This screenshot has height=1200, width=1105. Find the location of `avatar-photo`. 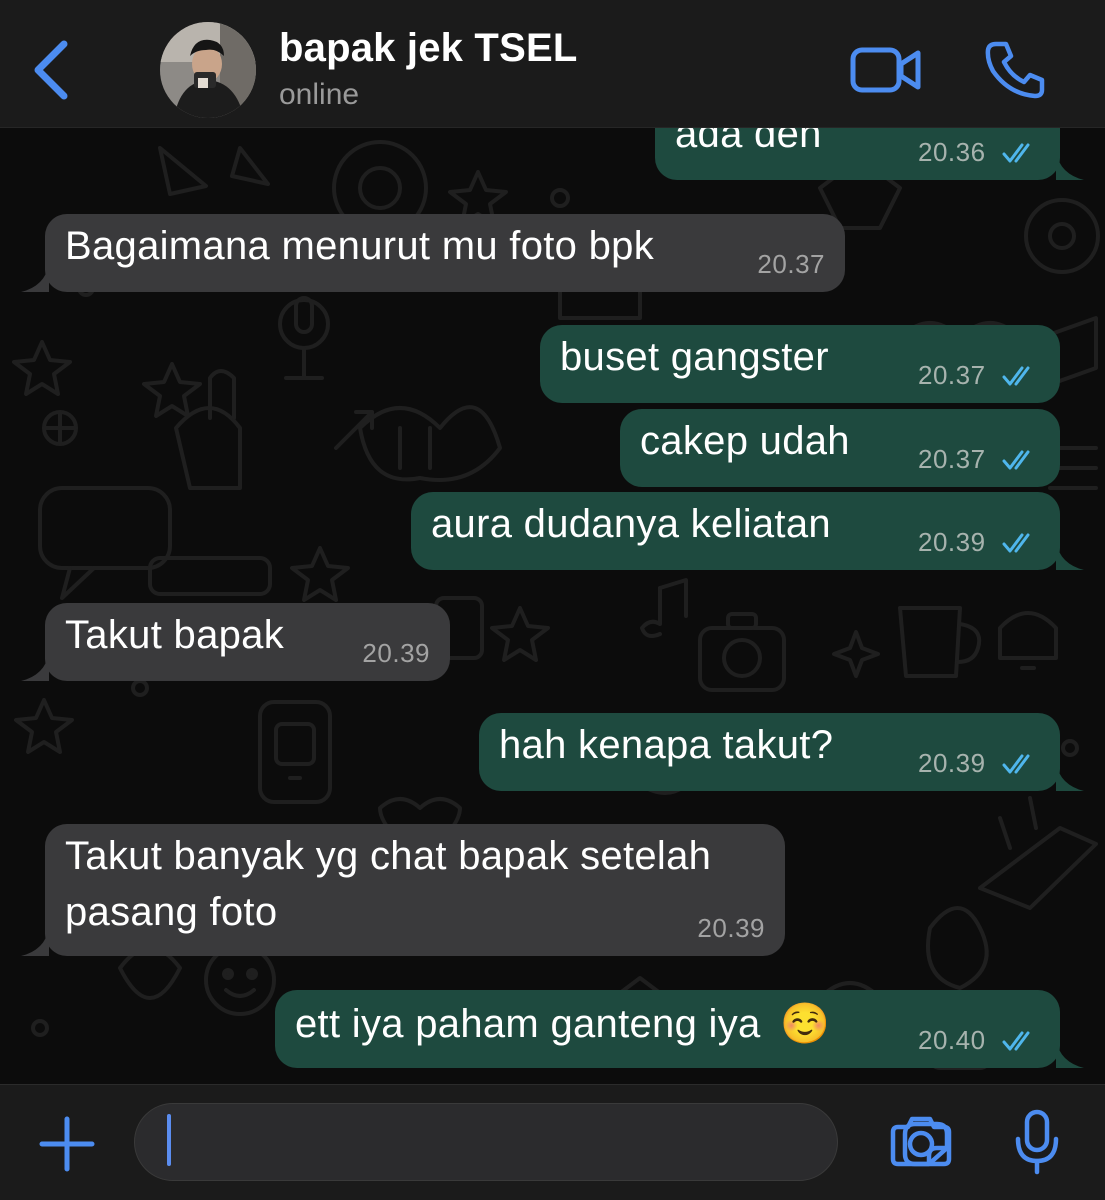

avatar-photo is located at coordinates (208, 70).